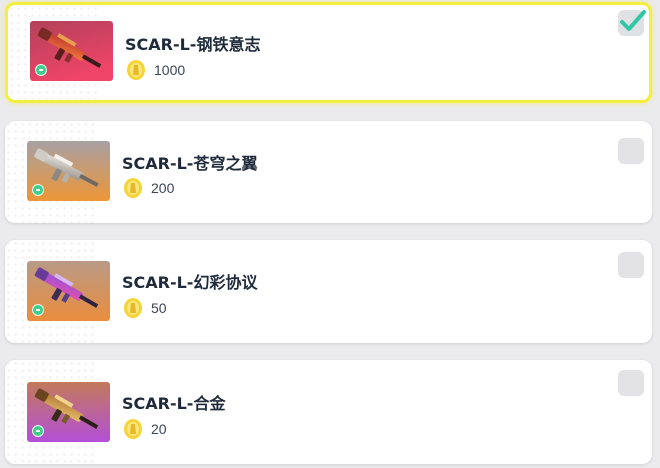 This screenshot has height=468, width=660. I want to click on check-icon, so click(633, 20).